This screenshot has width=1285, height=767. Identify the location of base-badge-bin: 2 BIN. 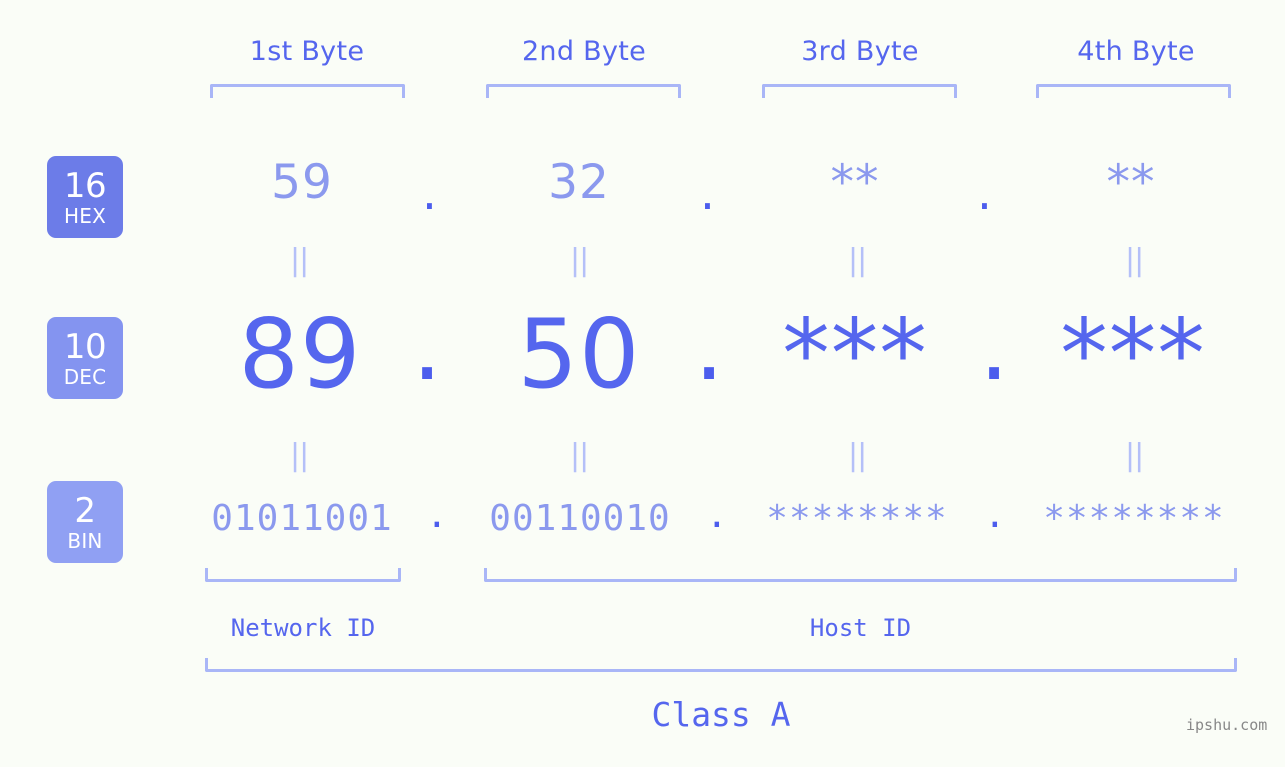
(85, 522).